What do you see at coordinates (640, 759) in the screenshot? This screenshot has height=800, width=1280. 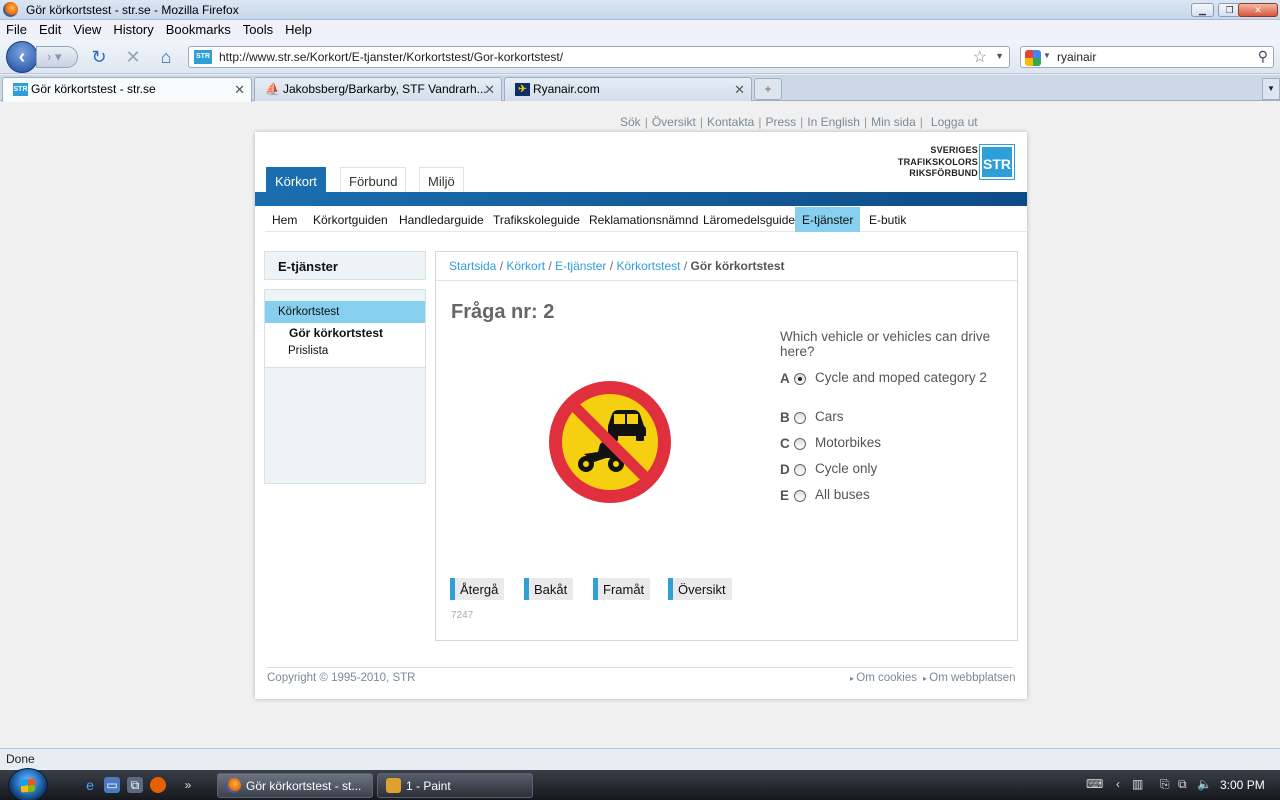 I see `status-bar: Done` at bounding box center [640, 759].